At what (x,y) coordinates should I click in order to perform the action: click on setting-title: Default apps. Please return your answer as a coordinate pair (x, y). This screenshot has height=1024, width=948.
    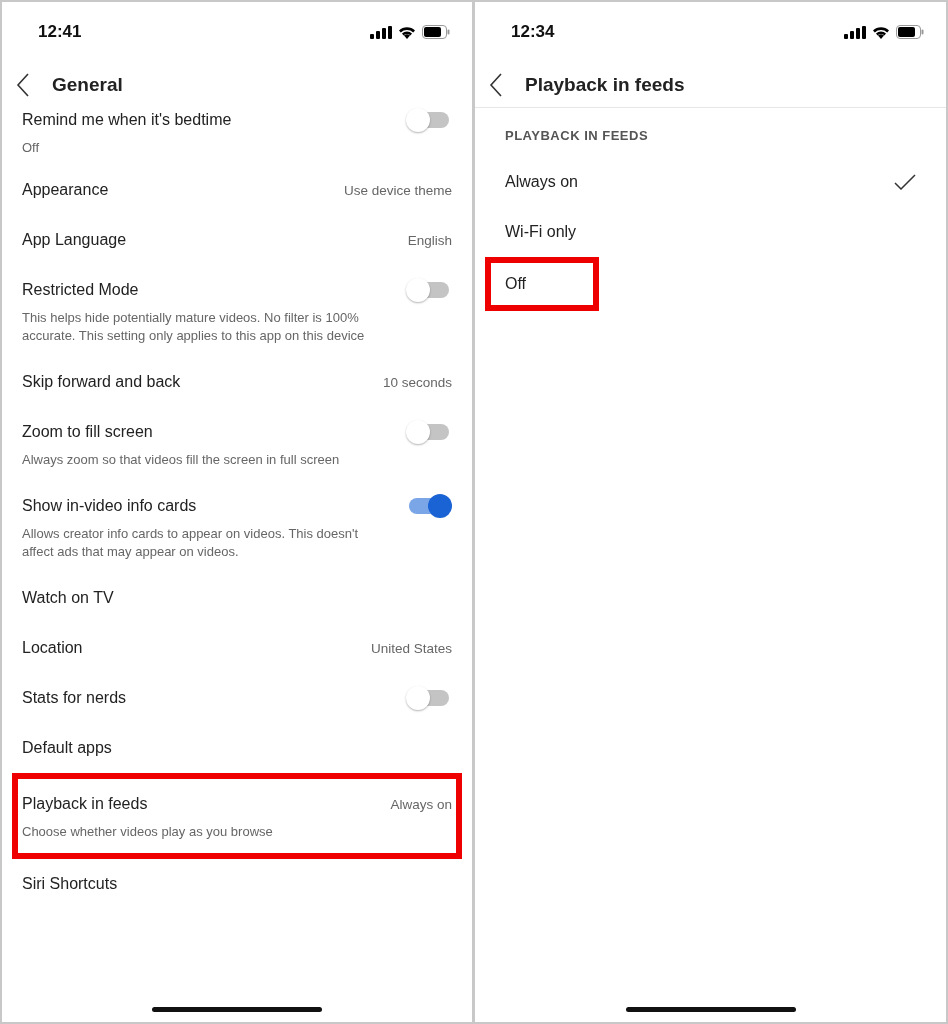
    Looking at the image, I should click on (67, 748).